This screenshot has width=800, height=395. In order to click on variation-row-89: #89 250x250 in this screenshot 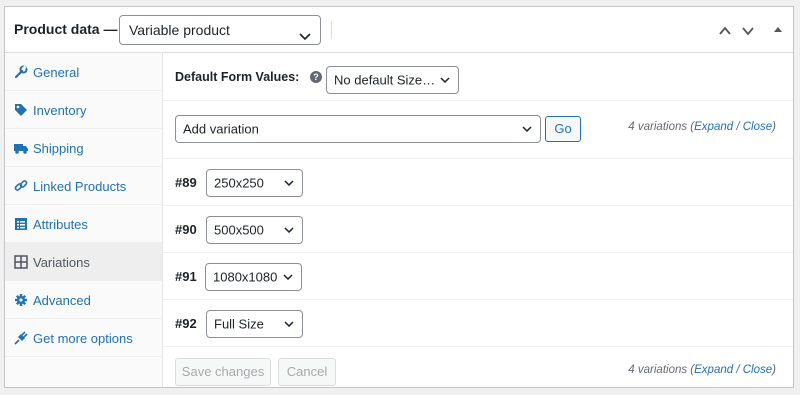, I will do `click(478, 182)`.